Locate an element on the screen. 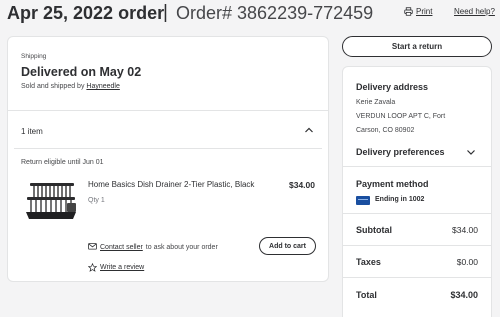  return-eligibility: Return eligible until Jun 01 is located at coordinates (62, 162).